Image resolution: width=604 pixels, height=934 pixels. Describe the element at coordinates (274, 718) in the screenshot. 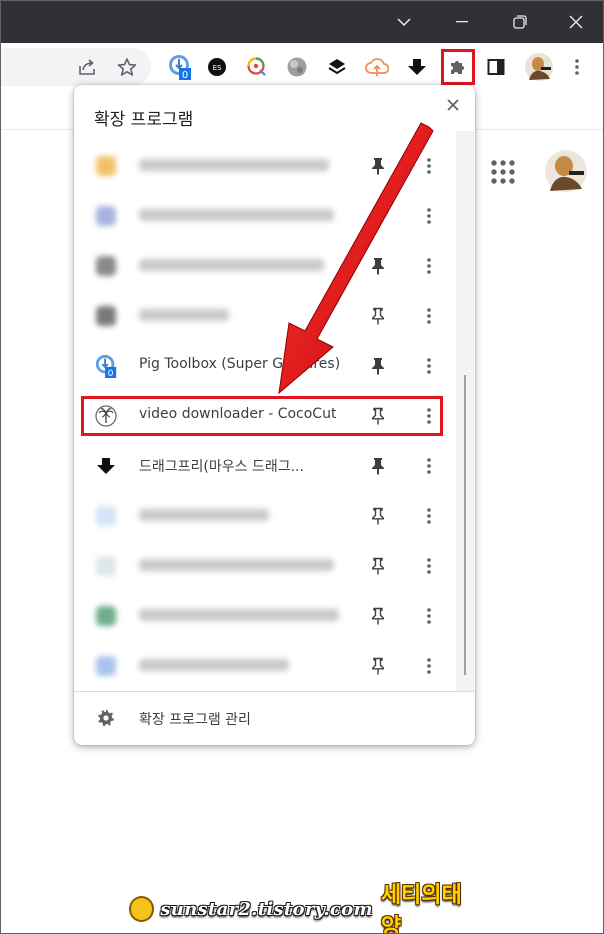

I see `manage-extensions-button: 확장 프로그램 관리` at that location.